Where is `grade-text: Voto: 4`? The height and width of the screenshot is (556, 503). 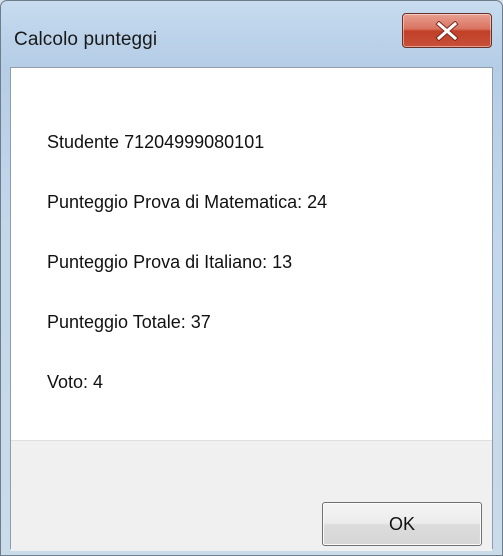 grade-text: Voto: 4 is located at coordinates (75, 382).